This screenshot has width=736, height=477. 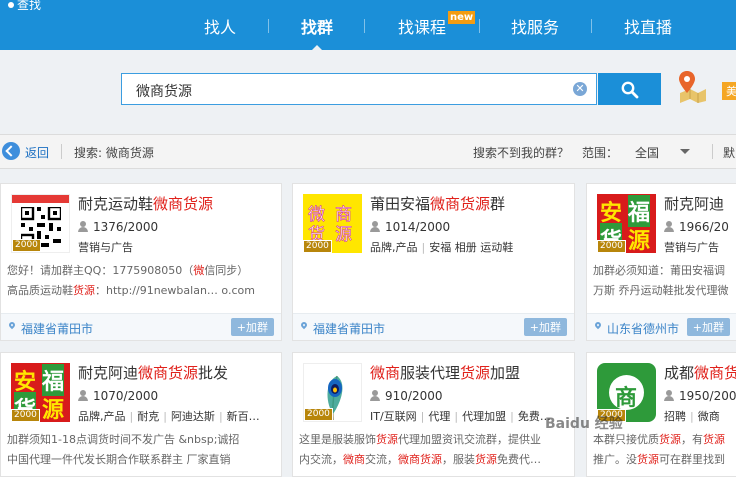 I want to click on location-badge: 美, so click(x=729, y=91).